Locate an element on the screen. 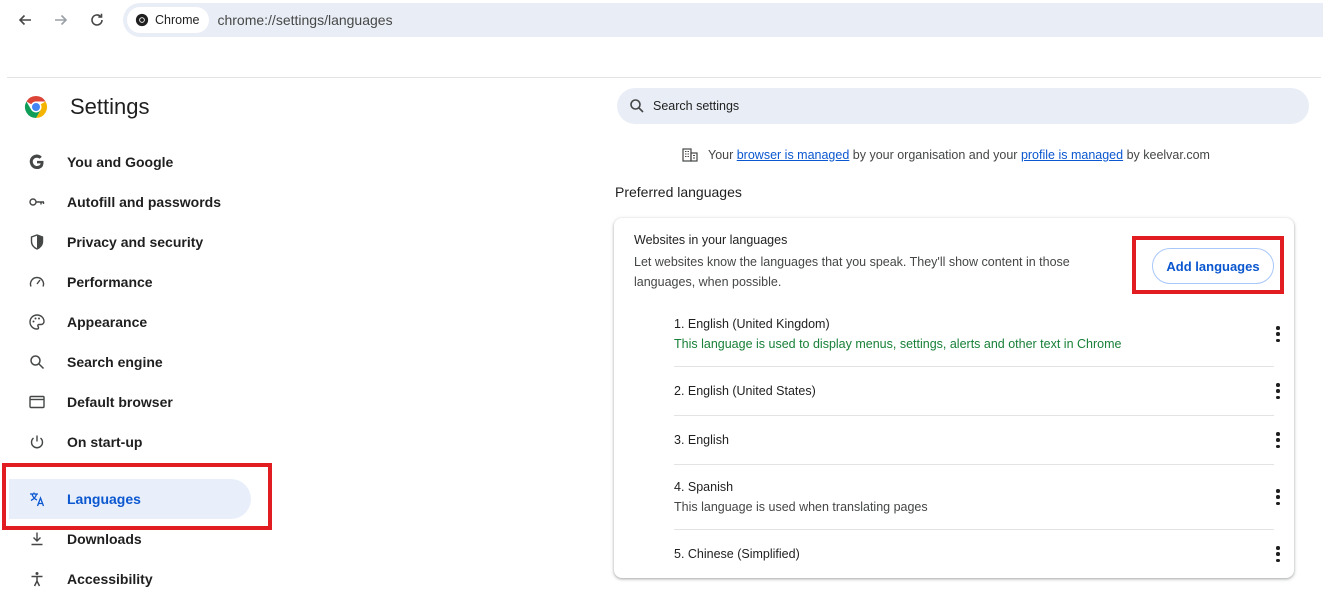 This screenshot has height=592, width=1323. sidebar-item-accessibility: Accessibility is located at coordinates (125, 575).